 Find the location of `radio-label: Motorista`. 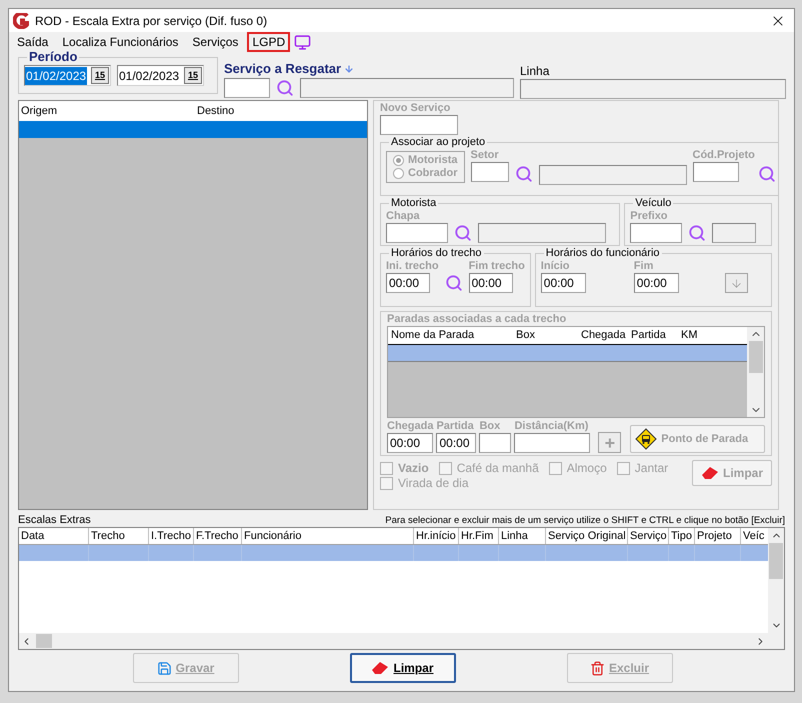

radio-label: Motorista is located at coordinates (433, 160).